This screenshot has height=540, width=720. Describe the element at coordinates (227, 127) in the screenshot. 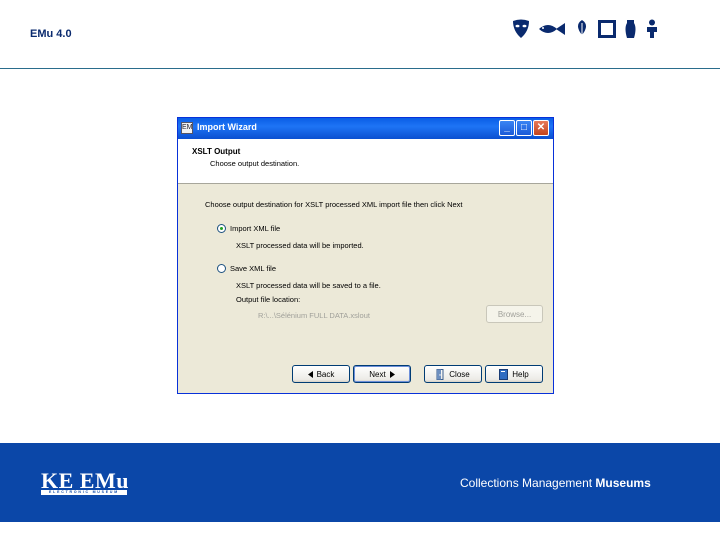

I see `dialog-title: Import Wizard` at that location.